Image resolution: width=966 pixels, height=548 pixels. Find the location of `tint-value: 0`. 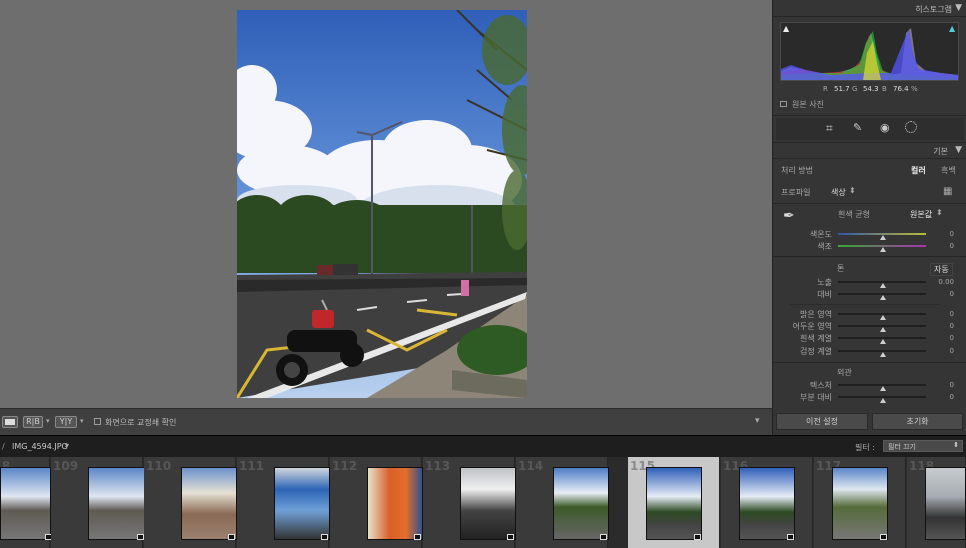

tint-value: 0 is located at coordinates (942, 246).